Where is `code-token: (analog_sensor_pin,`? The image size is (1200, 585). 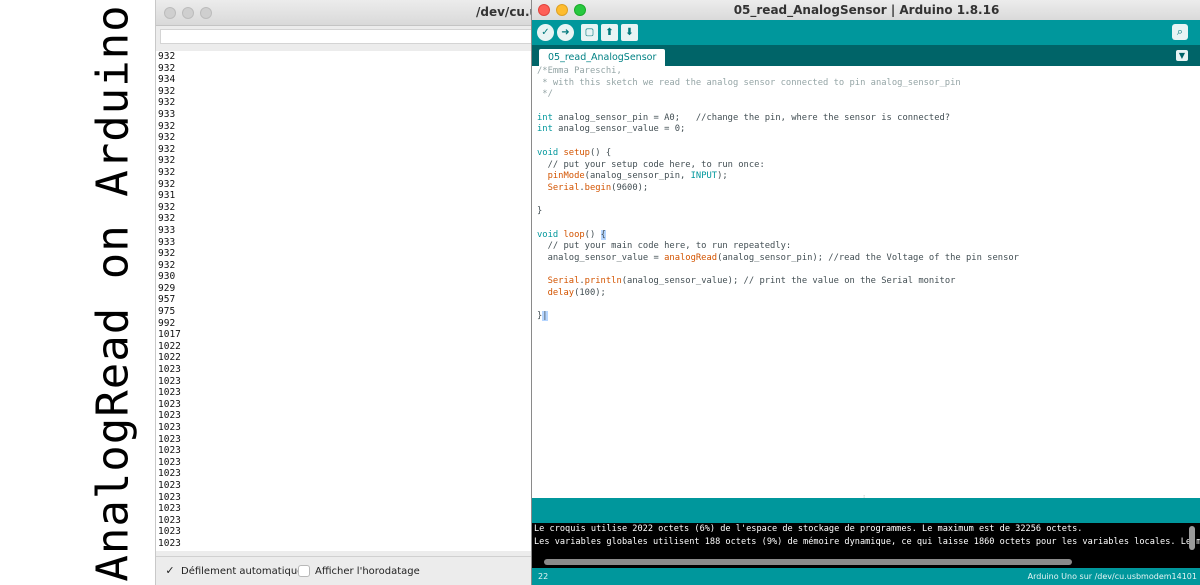
code-token: (analog_sensor_pin, is located at coordinates (637, 176).